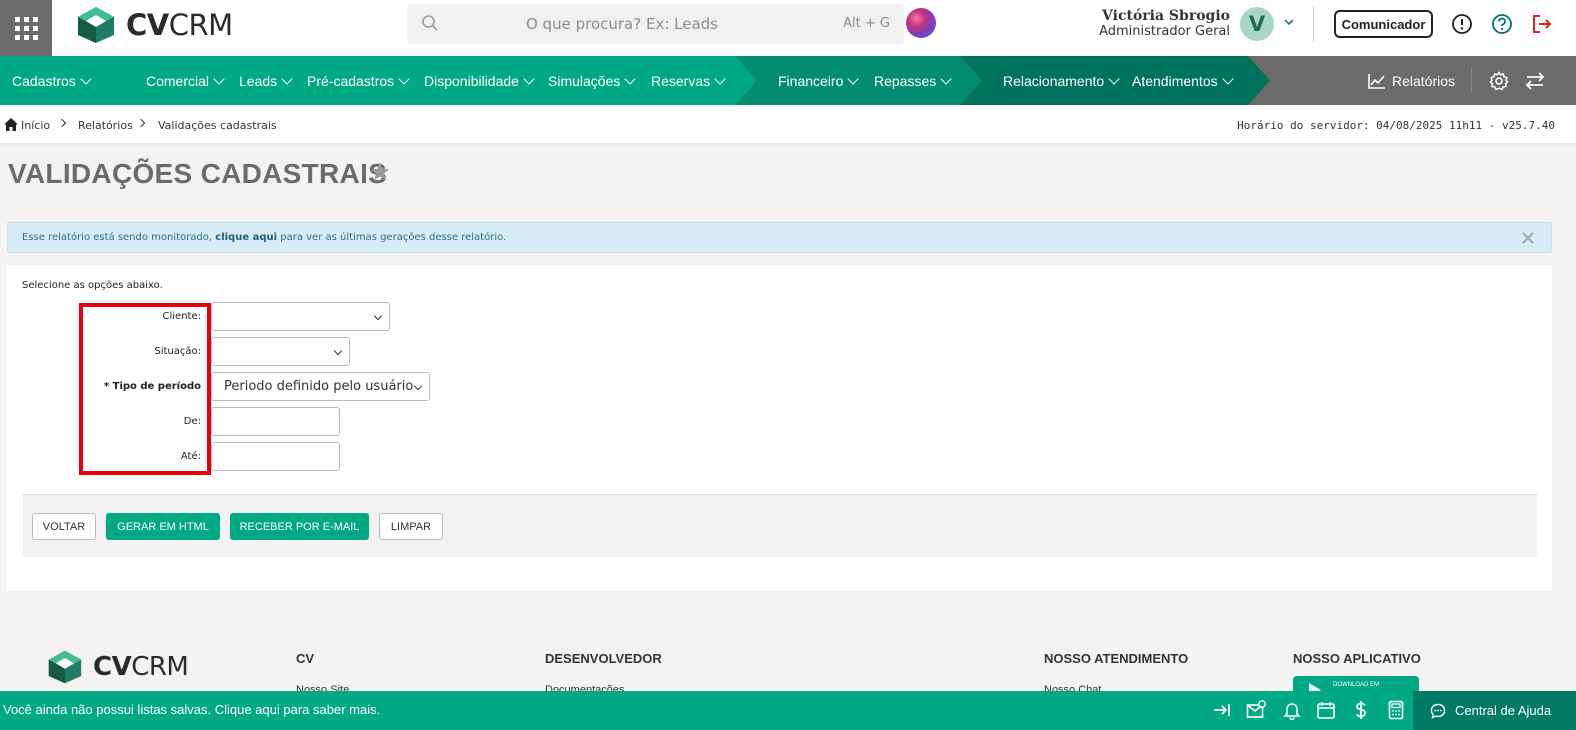 Image resolution: width=1576 pixels, height=730 pixels. I want to click on search-input, so click(622, 24).